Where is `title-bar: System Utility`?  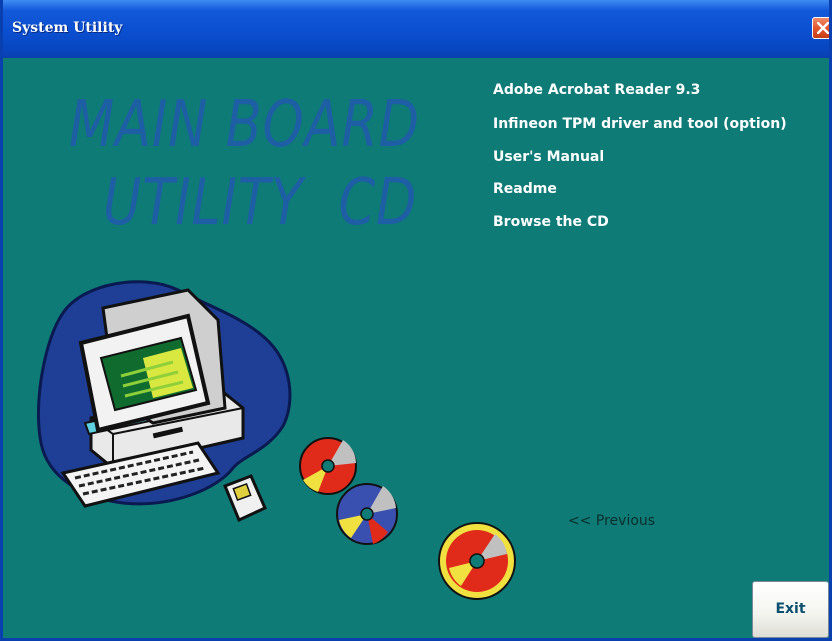 title-bar: System Utility is located at coordinates (416, 29).